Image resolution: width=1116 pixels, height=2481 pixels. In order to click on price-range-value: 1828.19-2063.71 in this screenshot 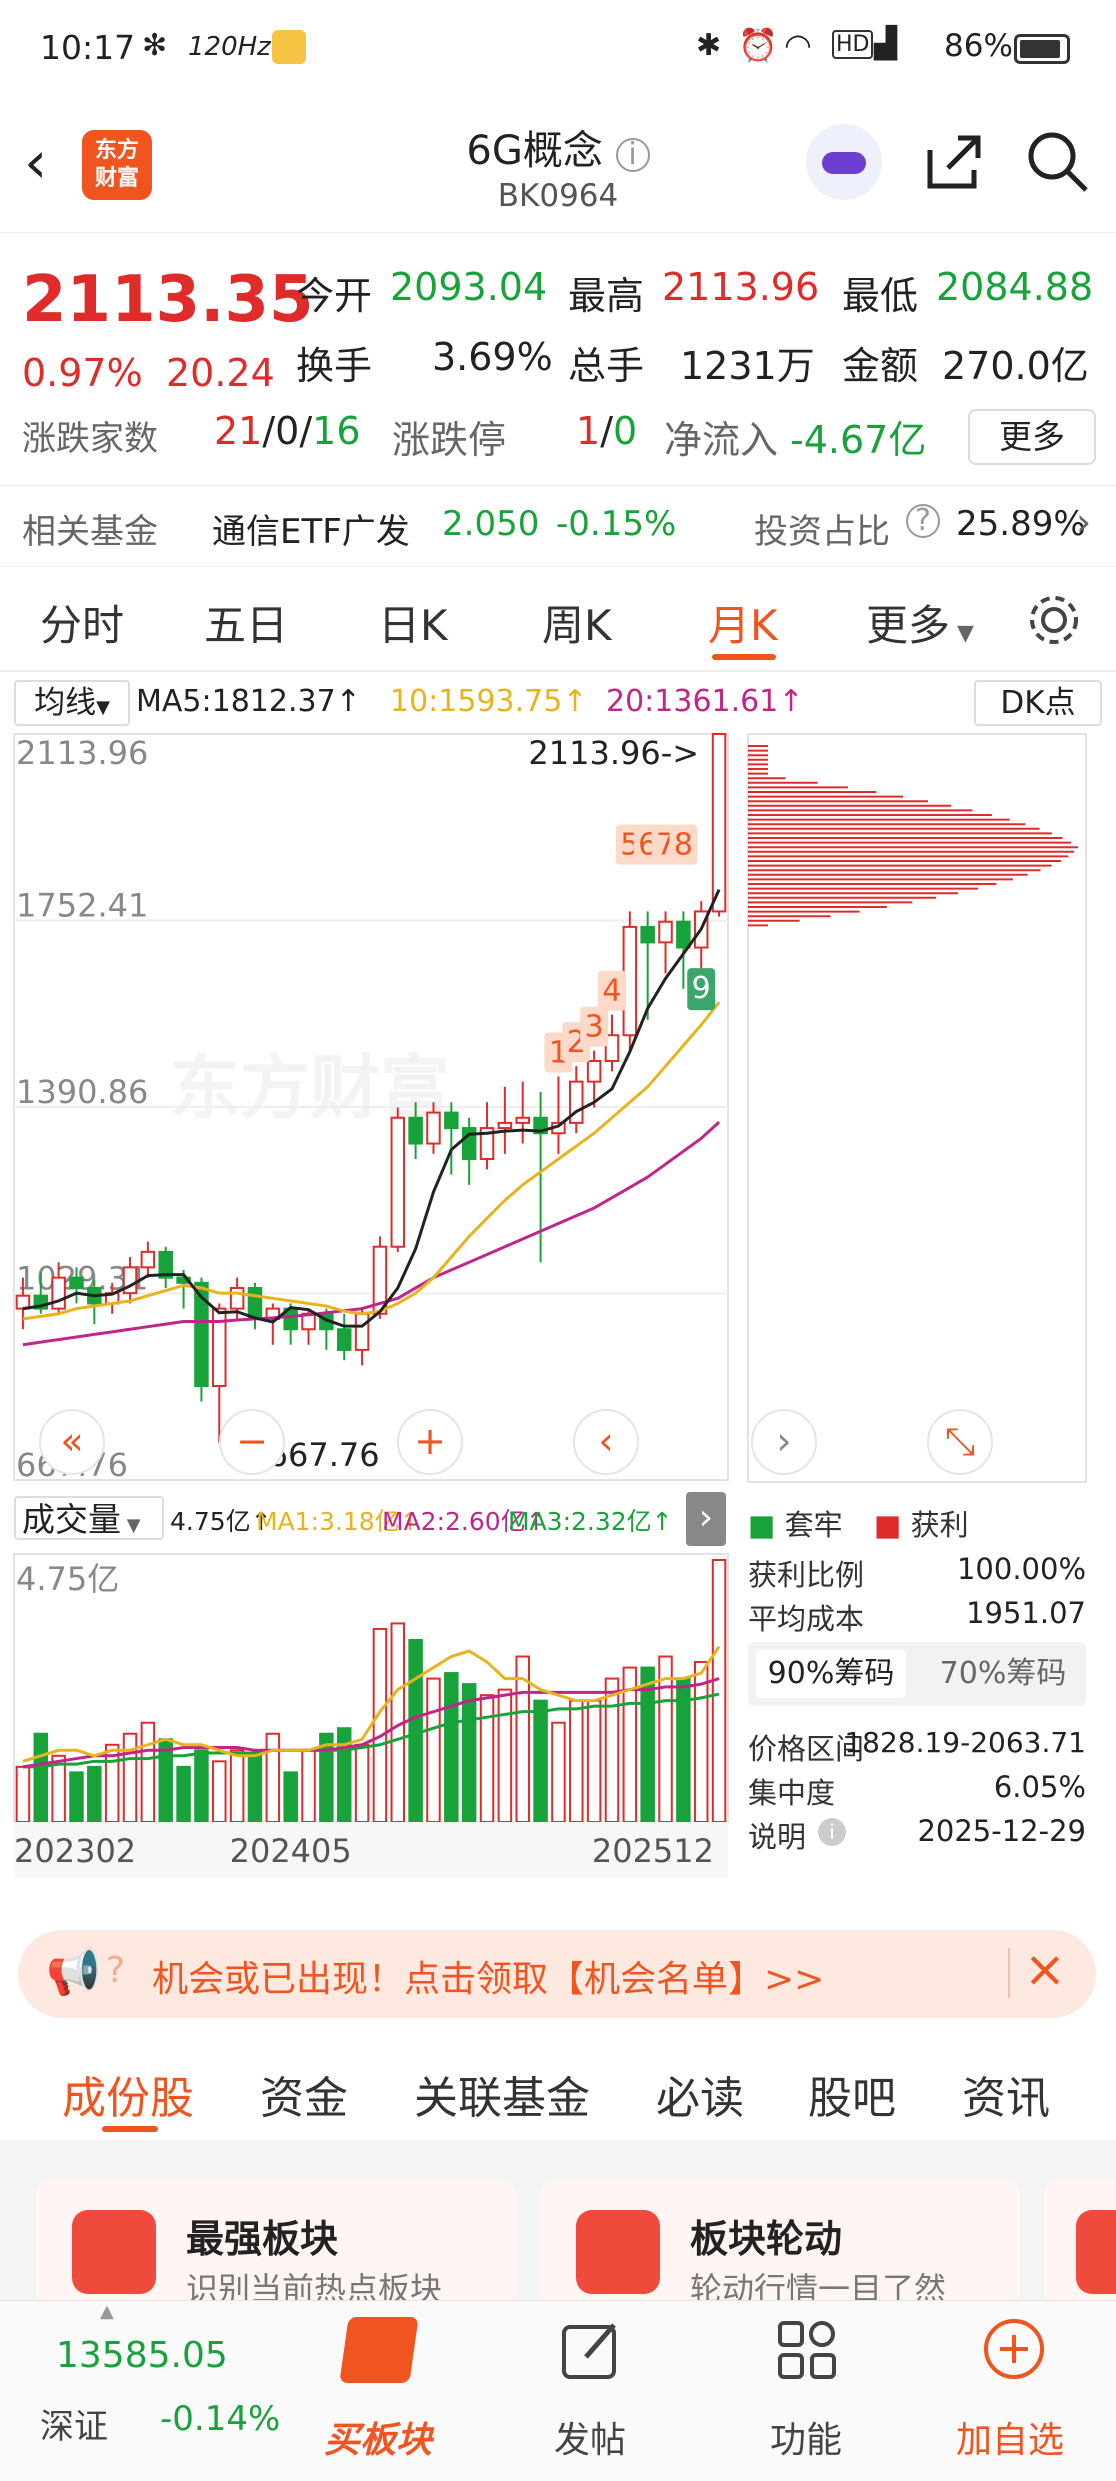, I will do `click(965, 1742)`.